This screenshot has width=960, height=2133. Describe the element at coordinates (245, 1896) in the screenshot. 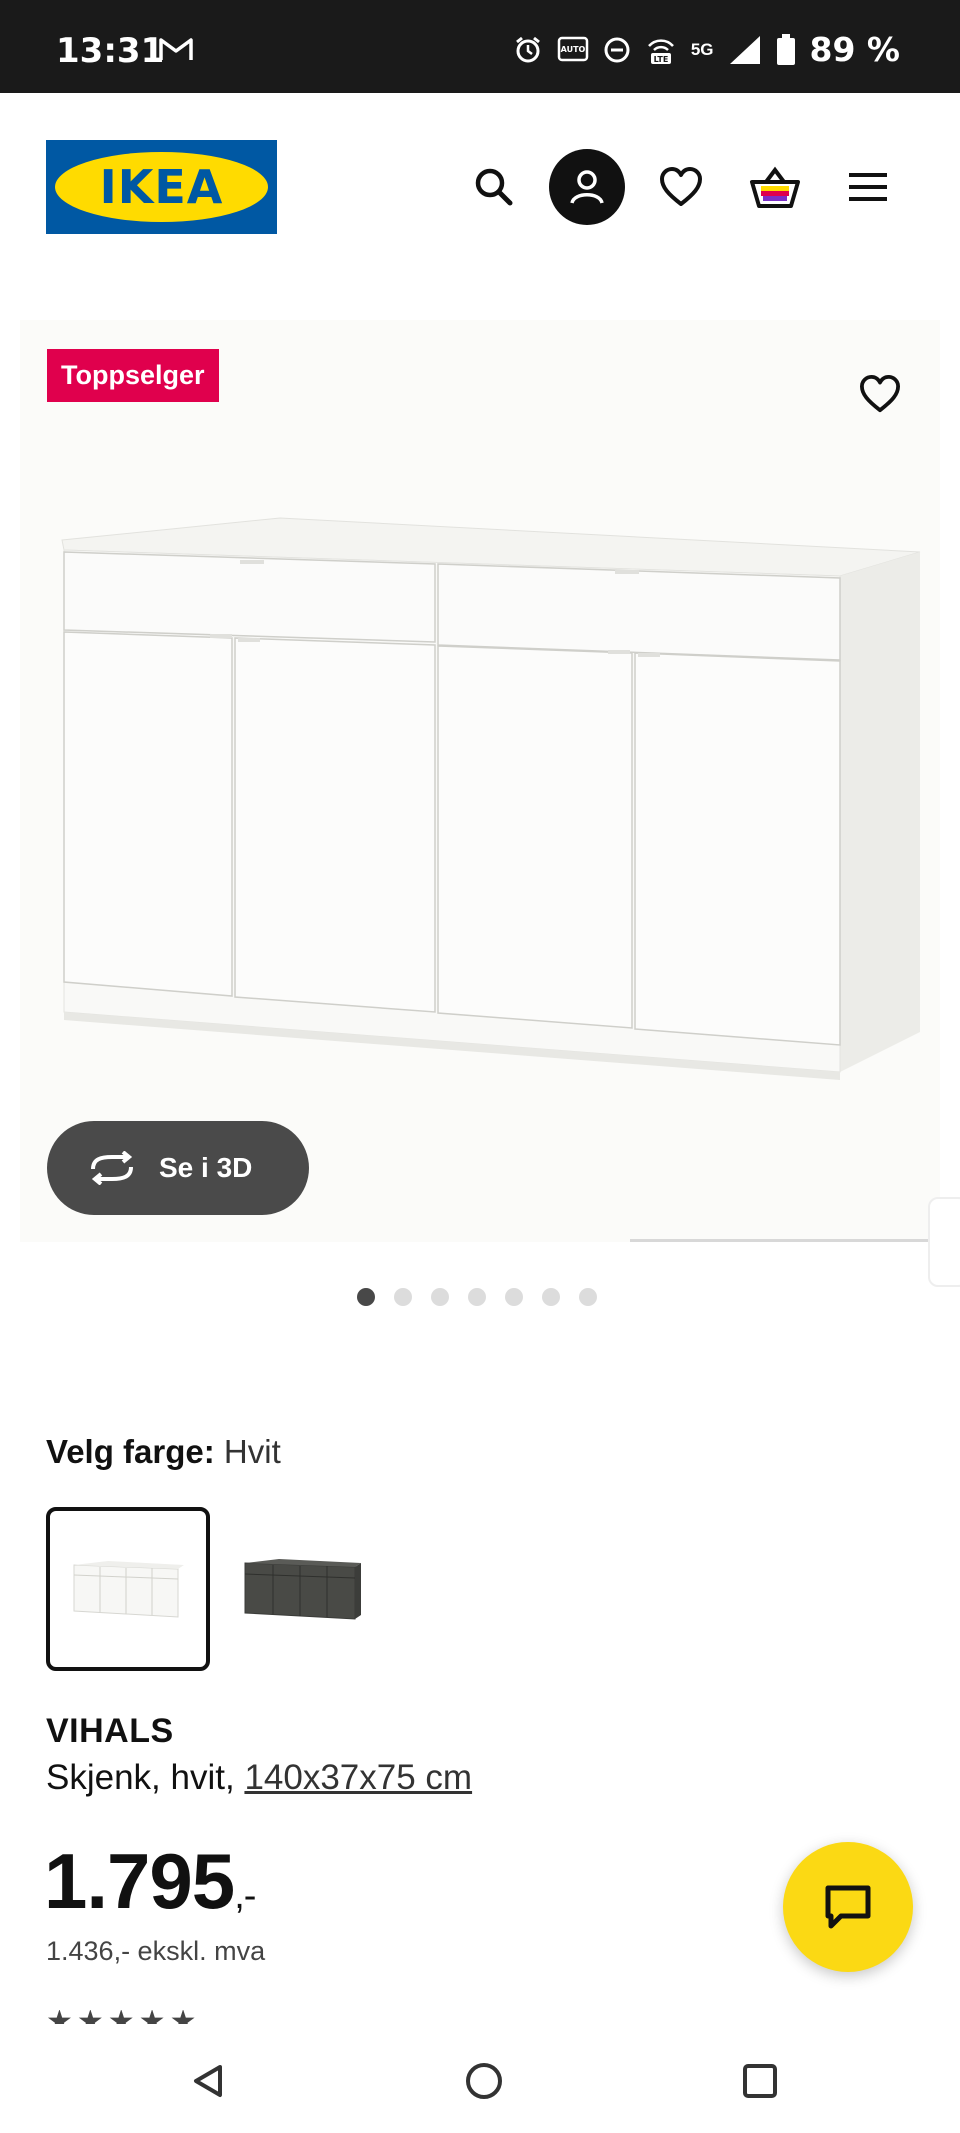

I see `price-suffix: ,-` at that location.